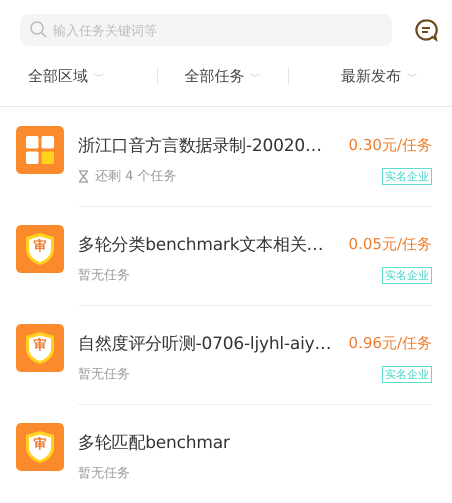 The width and height of the screenshot is (452, 503). What do you see at coordinates (390, 145) in the screenshot?
I see `task-price: 0.30元/任务` at bounding box center [390, 145].